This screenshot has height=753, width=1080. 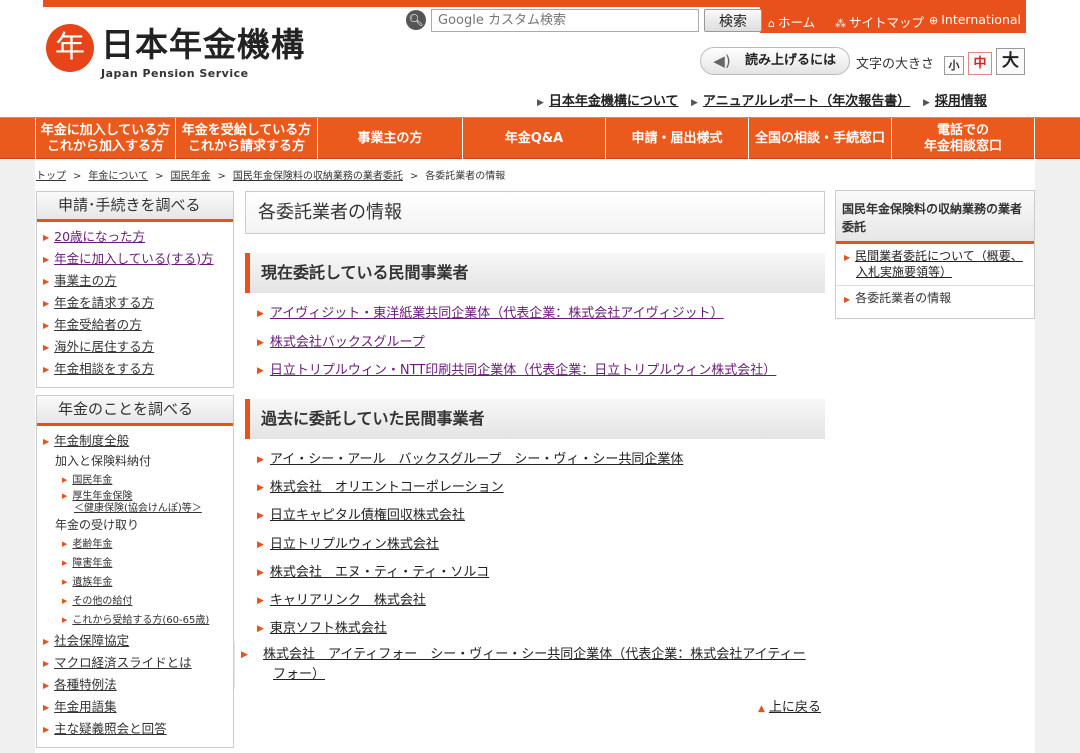 I want to click on breadcrumb-top: トップ, so click(x=51, y=176).